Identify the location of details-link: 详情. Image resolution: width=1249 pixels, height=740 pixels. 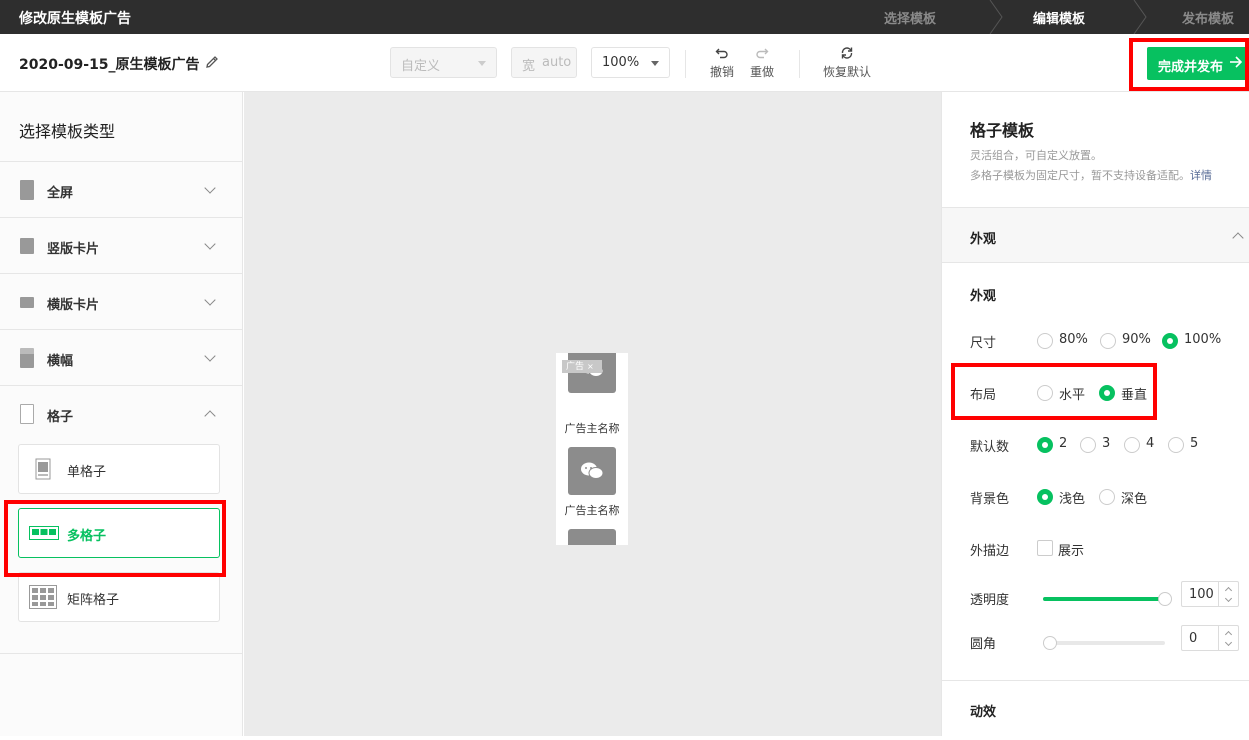
(1201, 175).